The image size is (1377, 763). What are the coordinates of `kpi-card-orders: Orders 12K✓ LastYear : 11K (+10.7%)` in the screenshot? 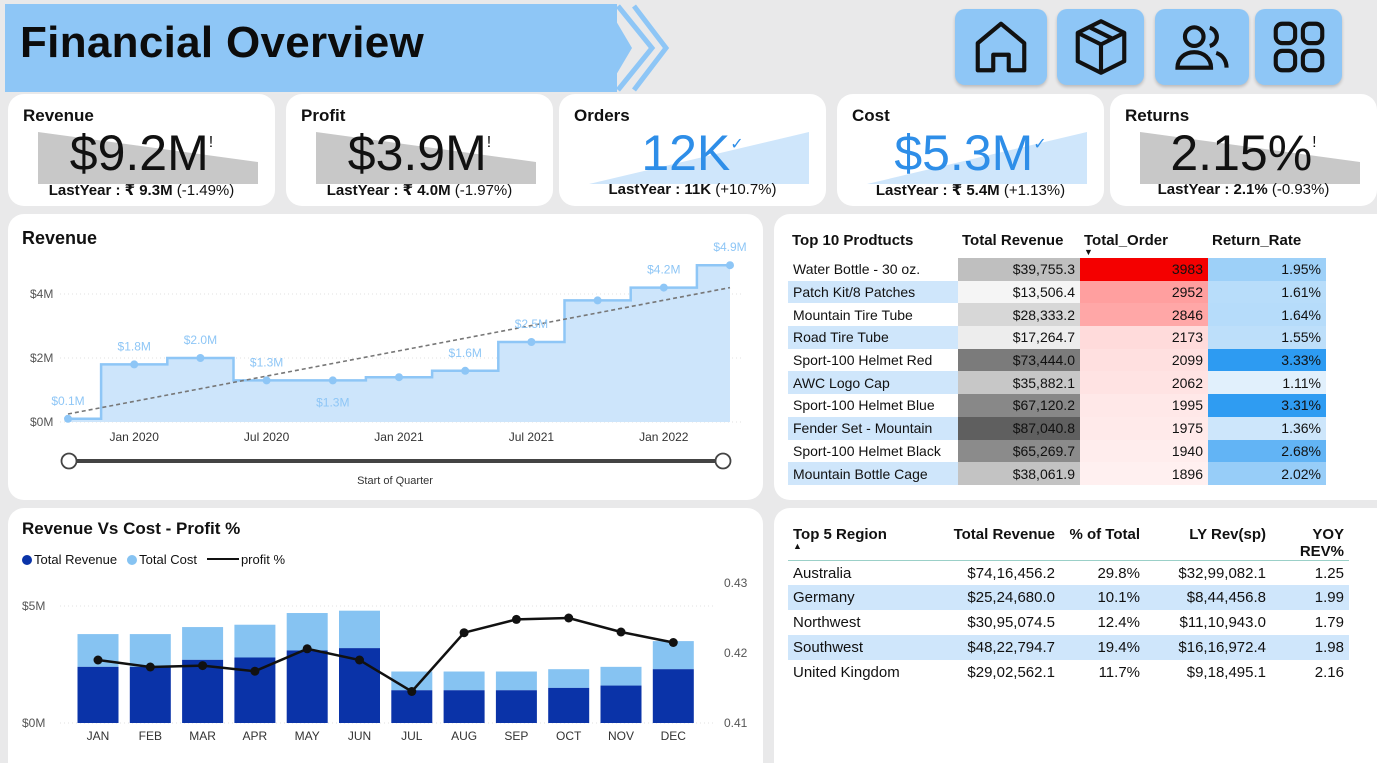 It's located at (692, 150).